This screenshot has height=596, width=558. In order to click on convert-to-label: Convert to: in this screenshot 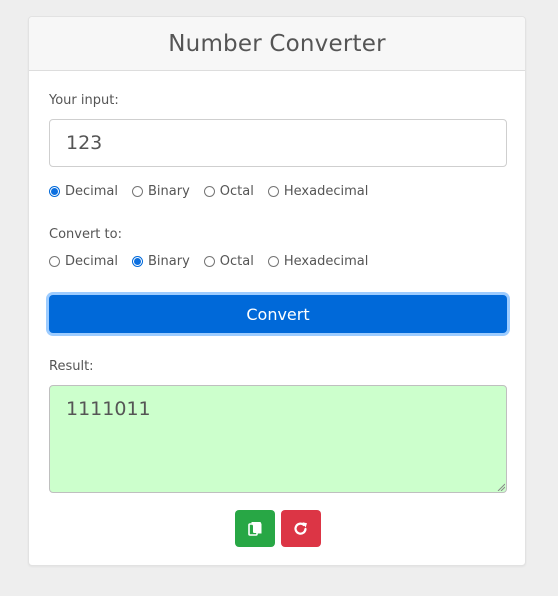, I will do `click(85, 234)`.